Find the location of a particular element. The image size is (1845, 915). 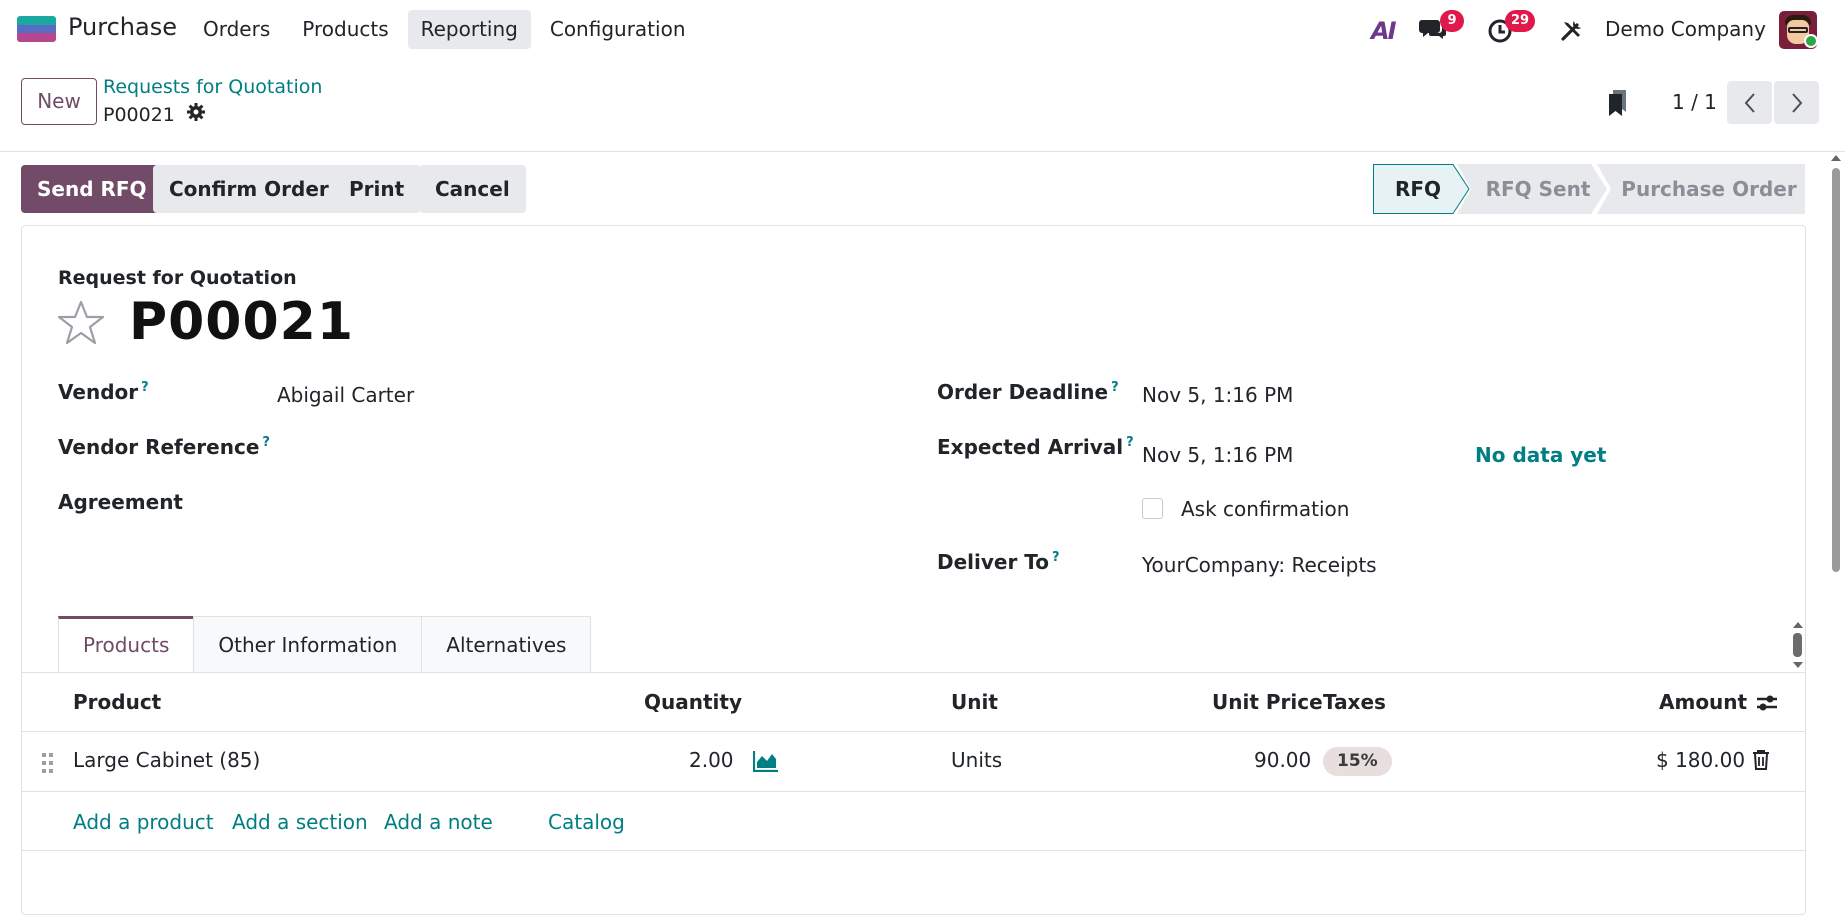

order-deadline-help-icon: ? is located at coordinates (1115, 387).